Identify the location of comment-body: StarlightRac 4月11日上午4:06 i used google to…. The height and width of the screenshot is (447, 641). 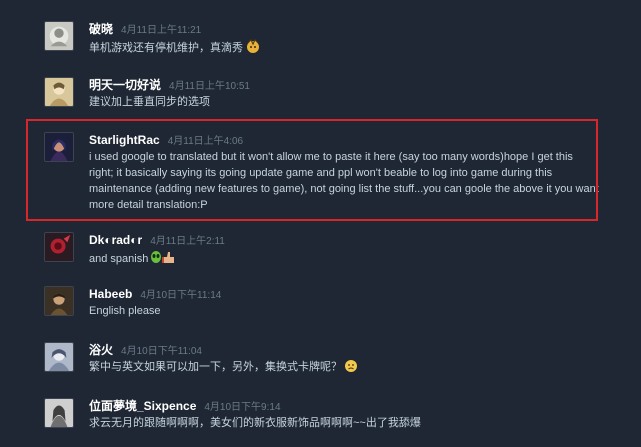
(344, 172).